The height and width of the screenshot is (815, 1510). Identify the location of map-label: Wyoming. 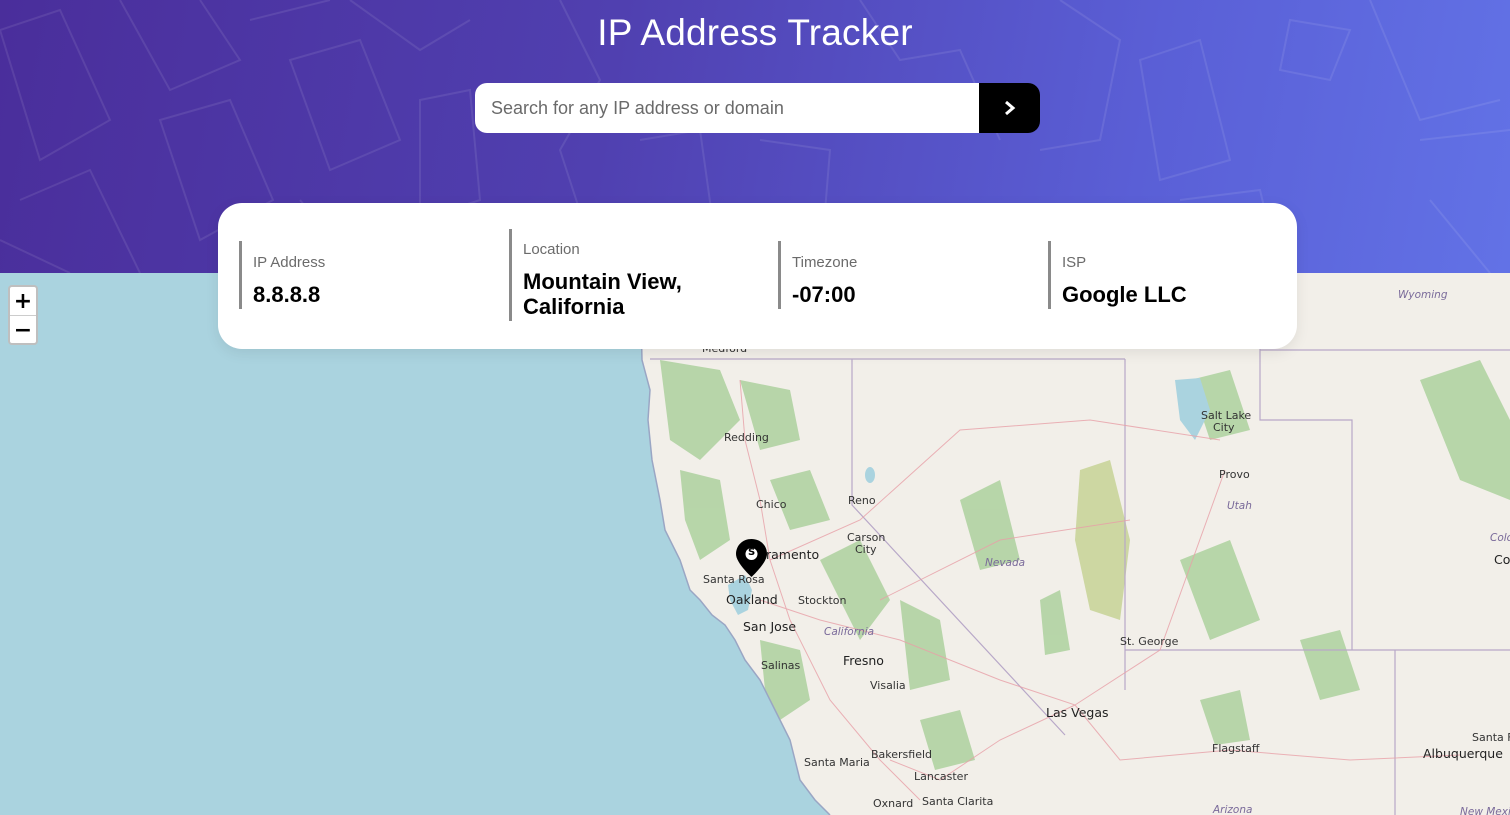
(1423, 295).